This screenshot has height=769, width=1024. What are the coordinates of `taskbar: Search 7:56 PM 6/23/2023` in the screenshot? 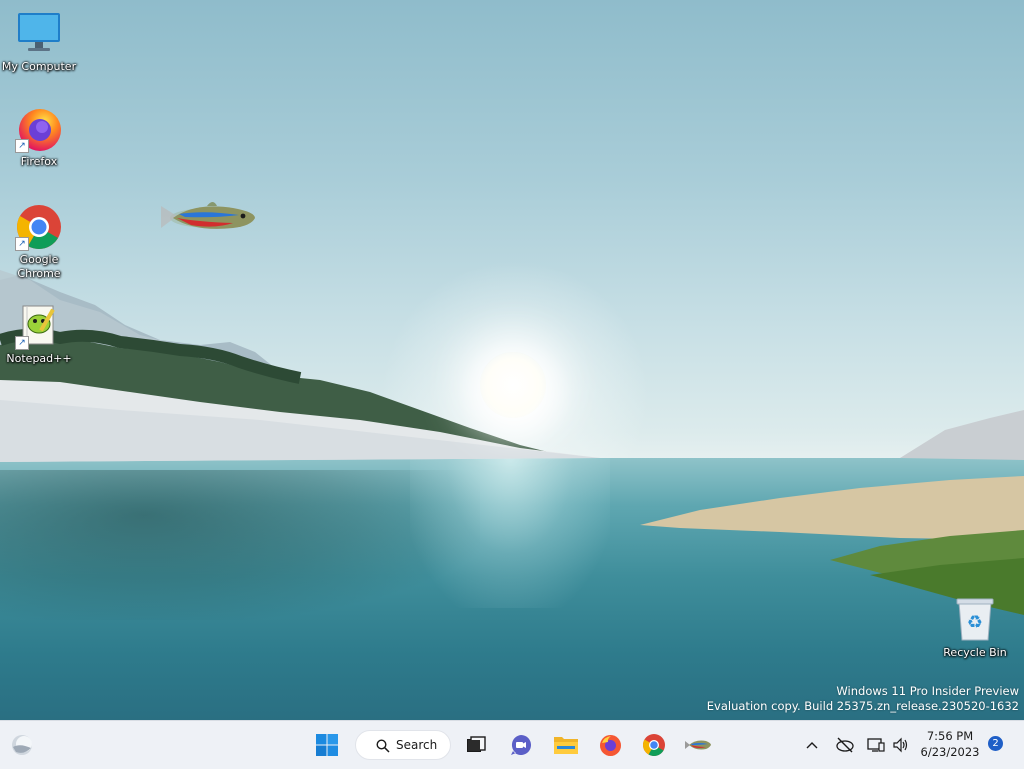 It's located at (512, 744).